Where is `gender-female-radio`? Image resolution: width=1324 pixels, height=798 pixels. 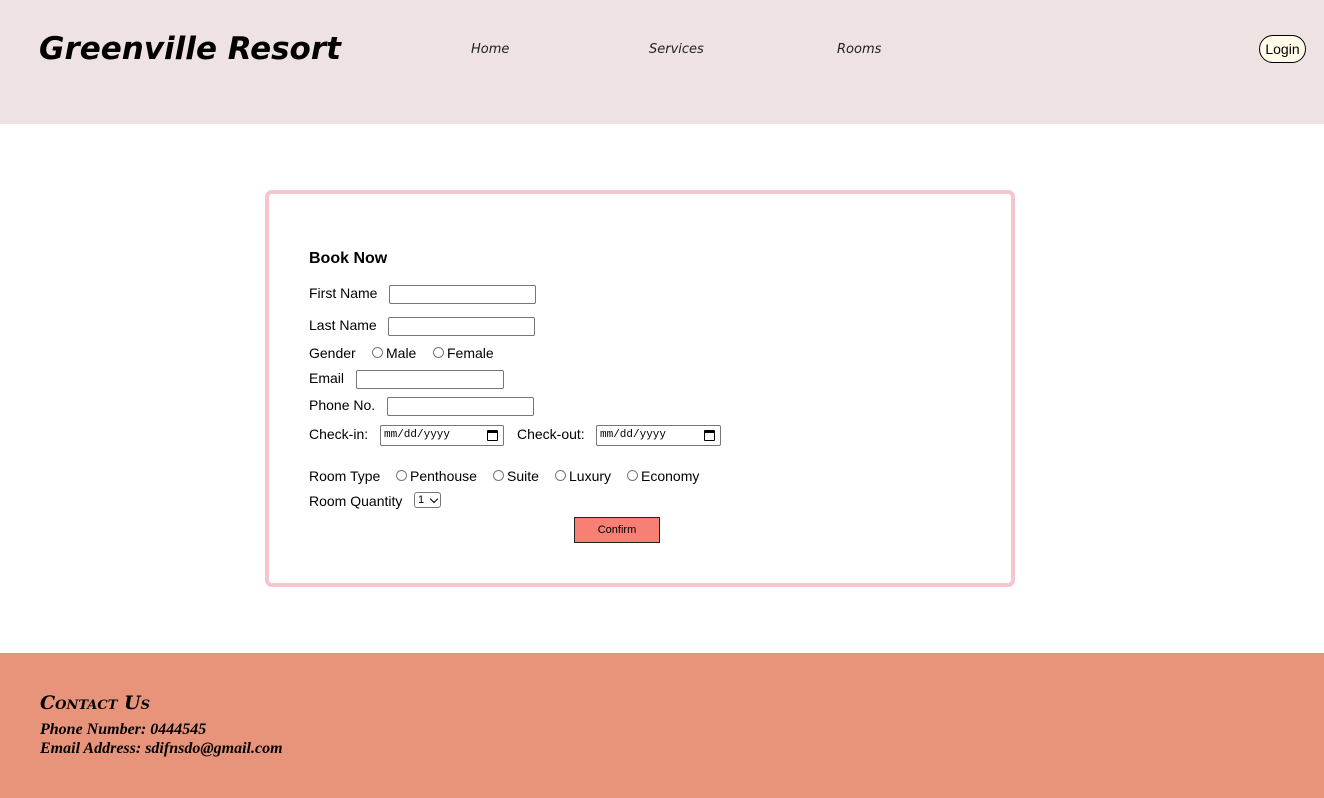 gender-female-radio is located at coordinates (438, 352).